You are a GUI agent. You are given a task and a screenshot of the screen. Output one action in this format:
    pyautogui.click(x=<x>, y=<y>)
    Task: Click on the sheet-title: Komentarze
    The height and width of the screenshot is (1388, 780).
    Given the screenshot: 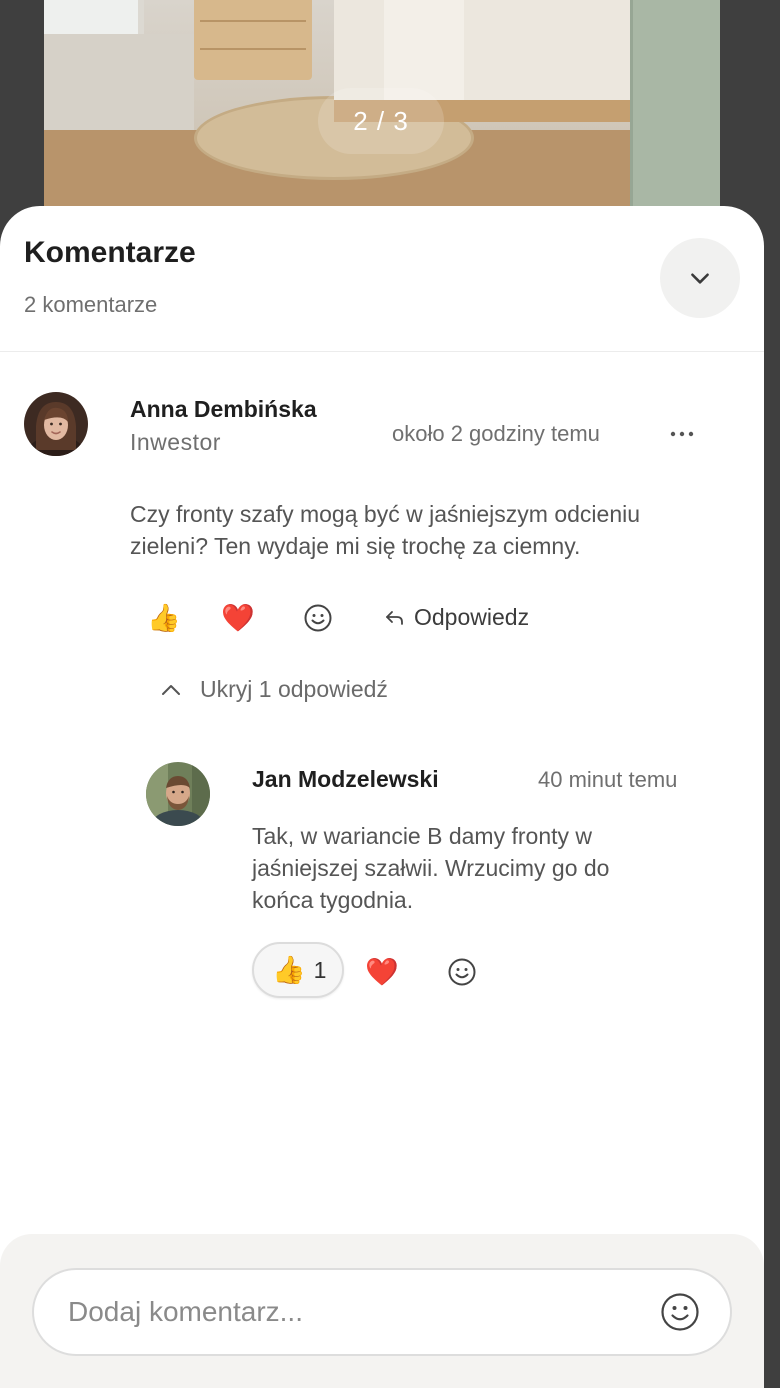 What is the action you would take?
    pyautogui.click(x=110, y=252)
    